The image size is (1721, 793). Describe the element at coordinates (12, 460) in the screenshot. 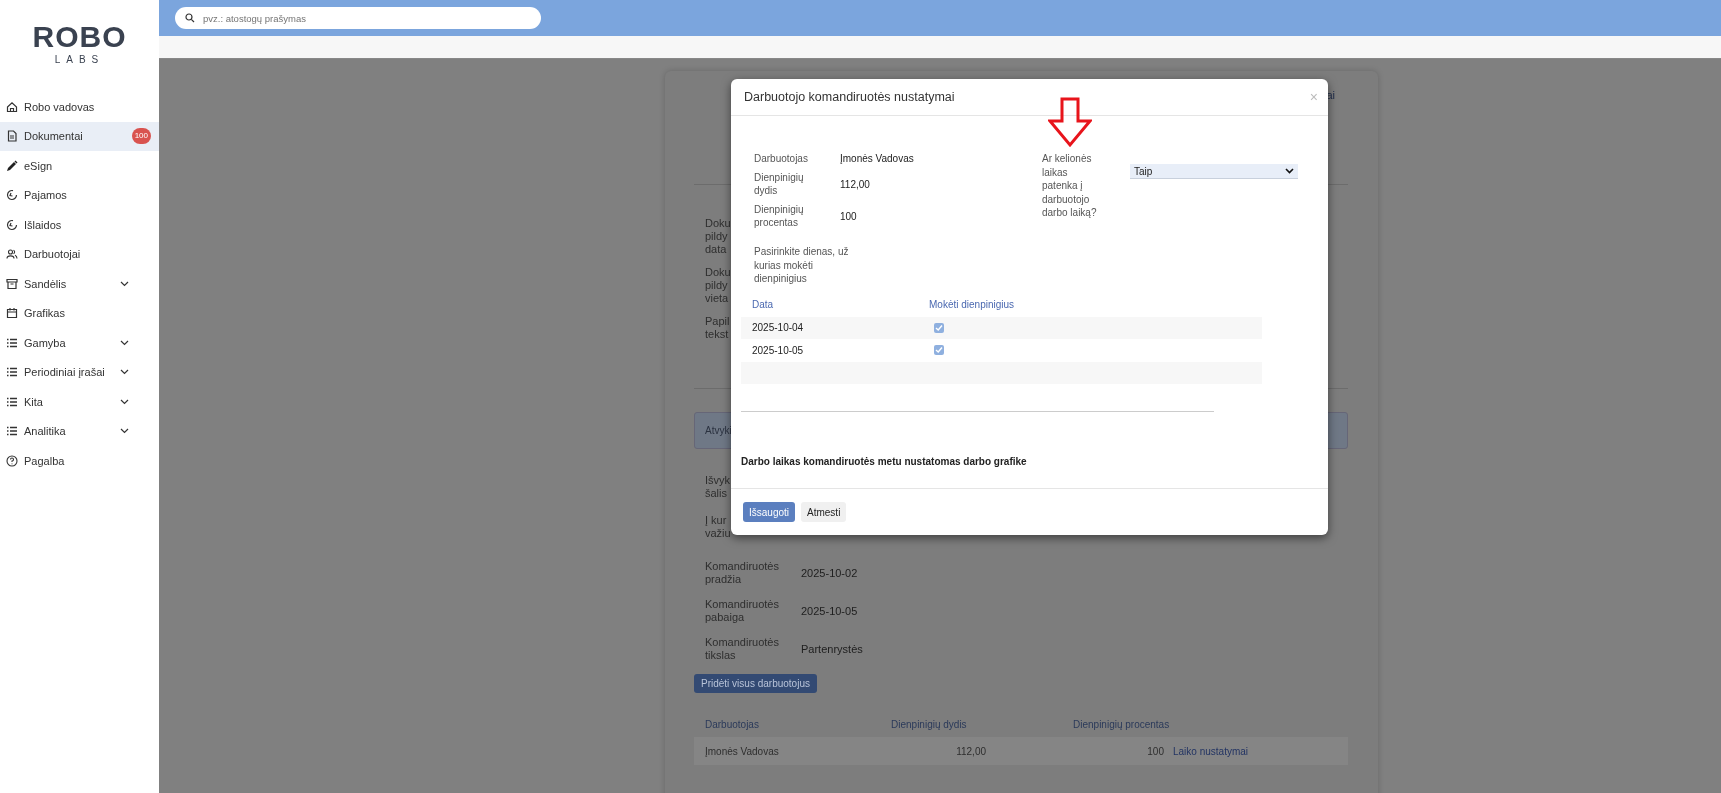

I see `help-icon` at that location.